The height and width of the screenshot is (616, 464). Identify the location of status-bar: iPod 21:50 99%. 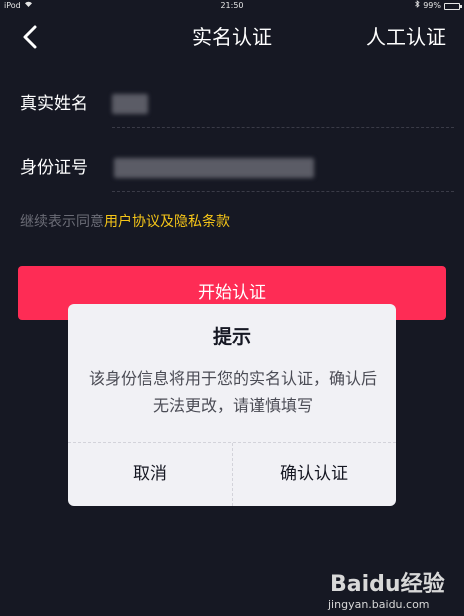
(232, 6).